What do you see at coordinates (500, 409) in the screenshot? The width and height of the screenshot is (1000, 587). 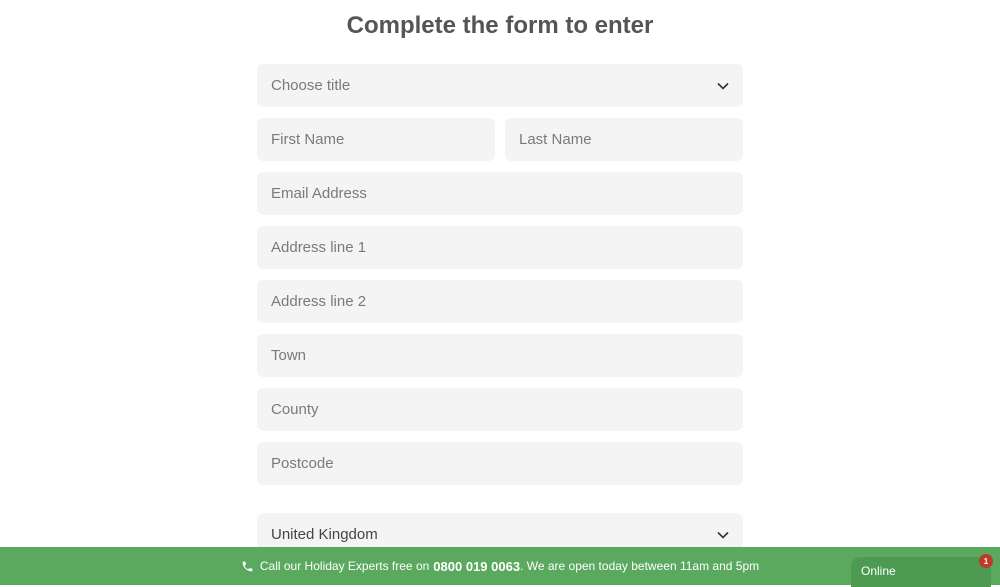 I see `county-field: County` at bounding box center [500, 409].